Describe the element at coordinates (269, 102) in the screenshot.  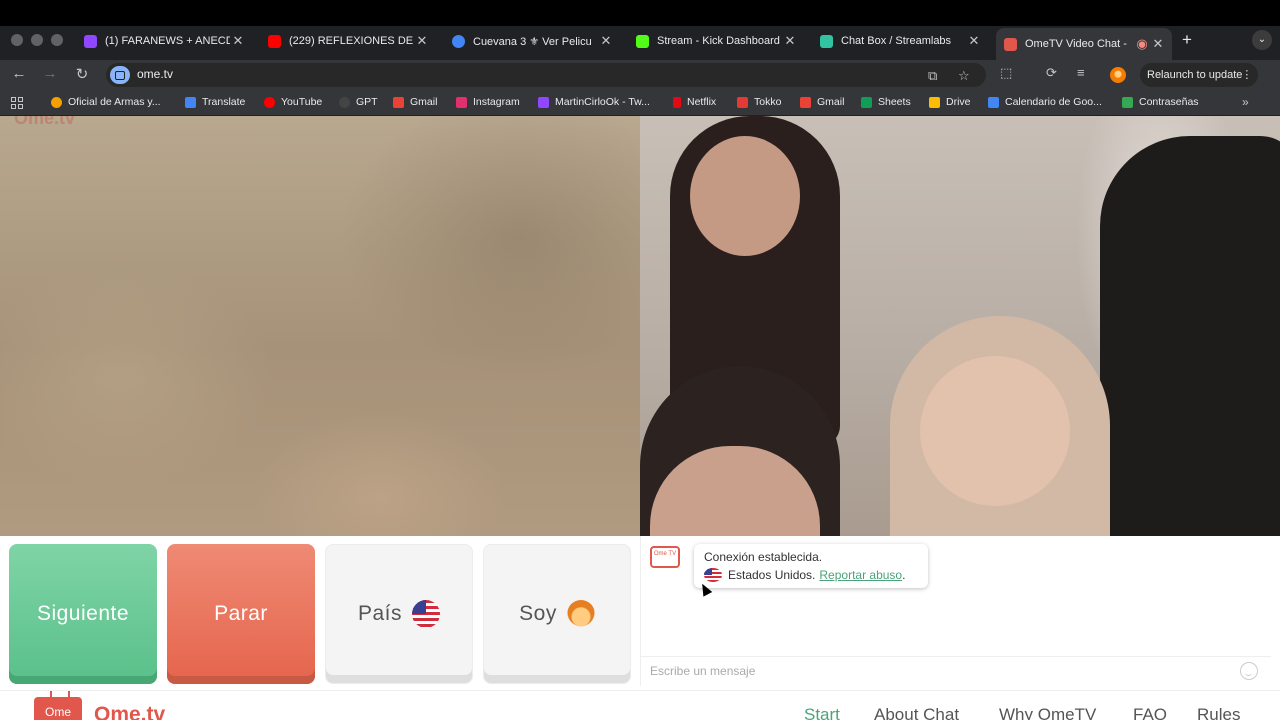
I see `youtube-icon` at that location.